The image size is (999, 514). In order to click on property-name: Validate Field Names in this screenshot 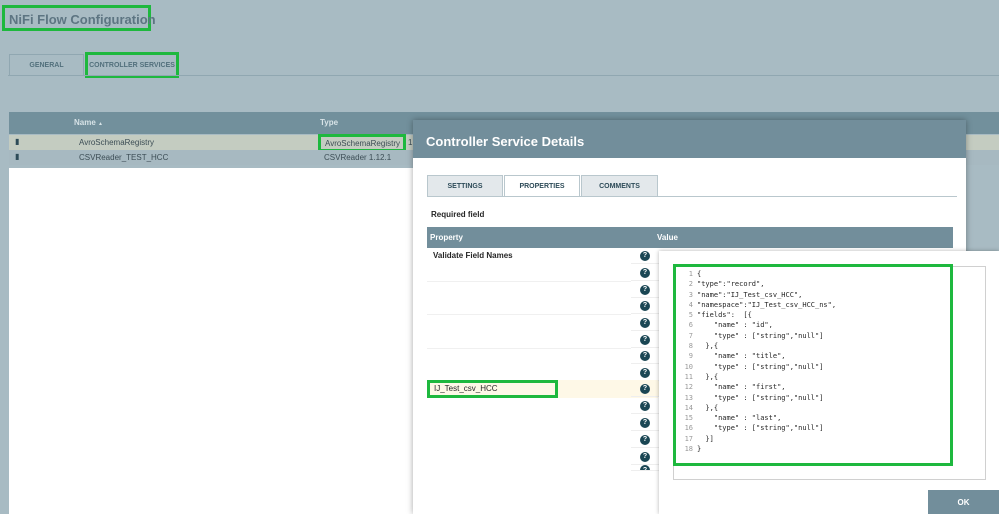, I will do `click(473, 255)`.